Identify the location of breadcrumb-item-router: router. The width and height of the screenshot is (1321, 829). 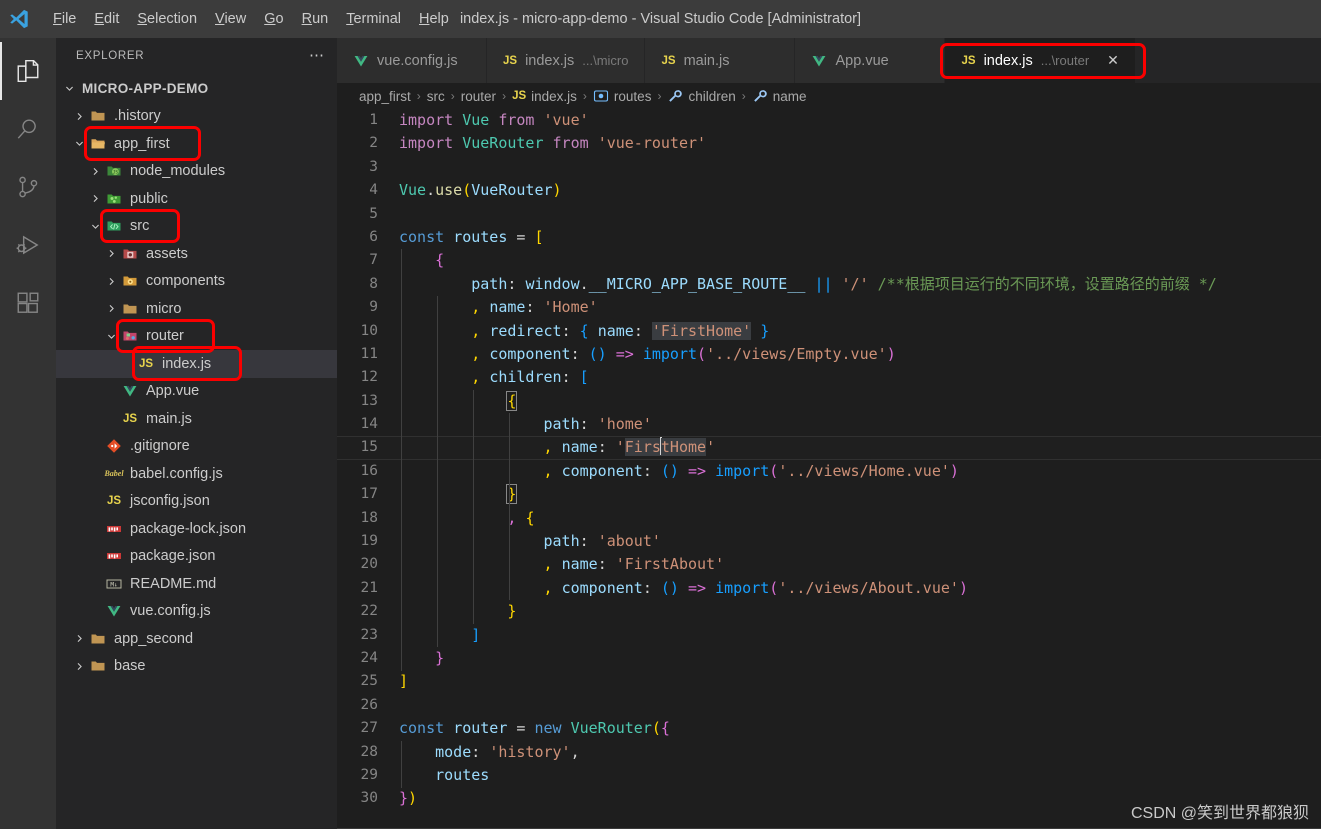
(478, 96).